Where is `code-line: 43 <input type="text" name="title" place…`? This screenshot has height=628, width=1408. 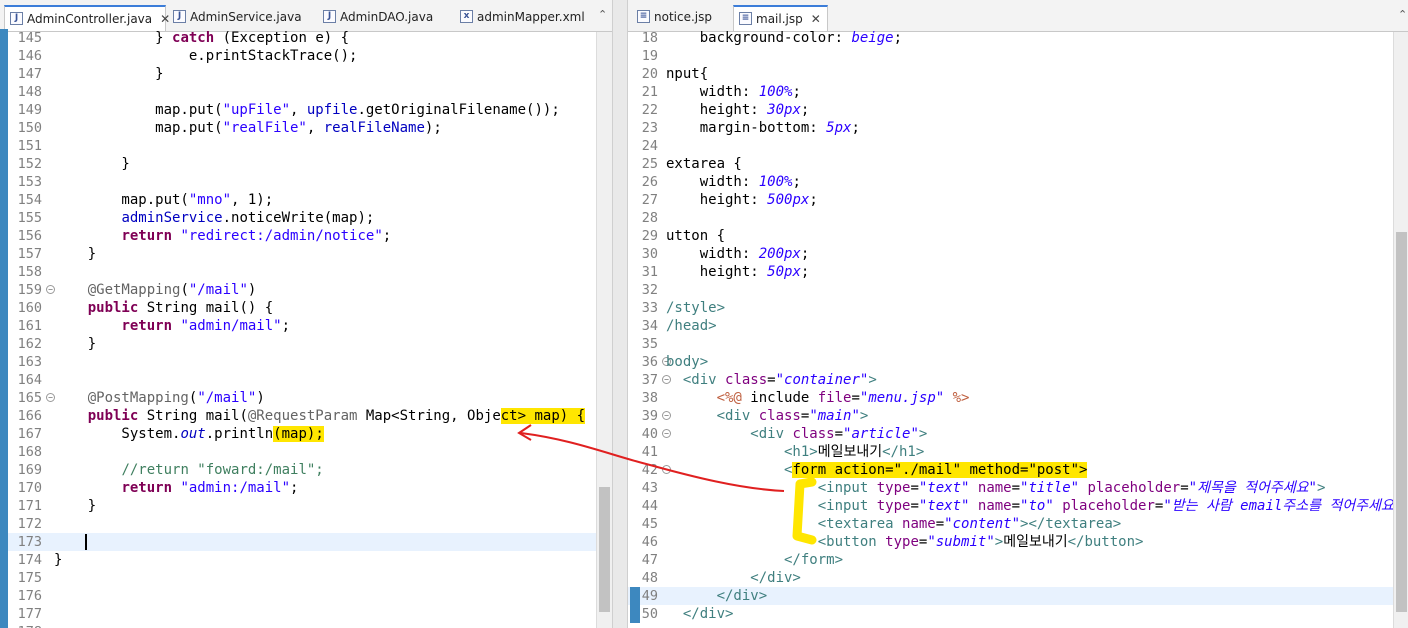
code-line: 43 <input type="text" name="title" place… is located at coordinates (1018, 488).